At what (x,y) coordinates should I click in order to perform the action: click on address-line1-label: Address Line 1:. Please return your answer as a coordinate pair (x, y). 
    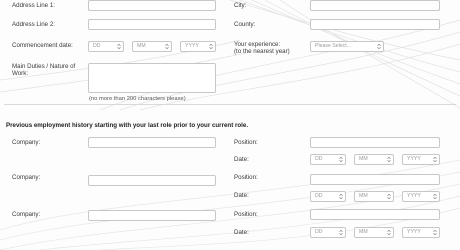
    Looking at the image, I should click on (33, 5).